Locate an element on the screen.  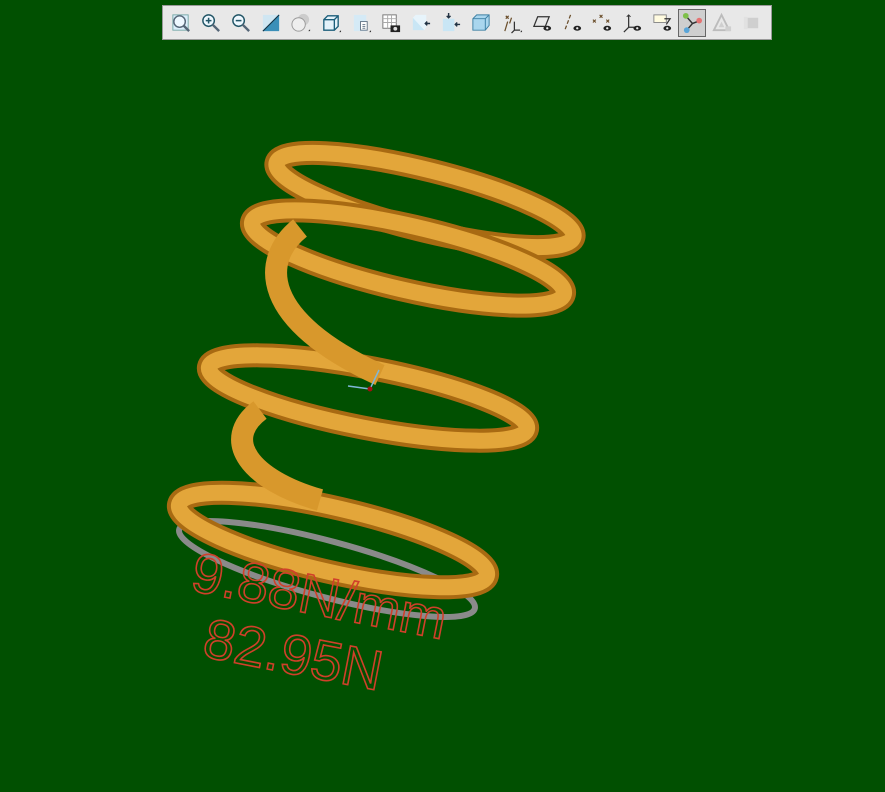
node-link-icon is located at coordinates (692, 23).